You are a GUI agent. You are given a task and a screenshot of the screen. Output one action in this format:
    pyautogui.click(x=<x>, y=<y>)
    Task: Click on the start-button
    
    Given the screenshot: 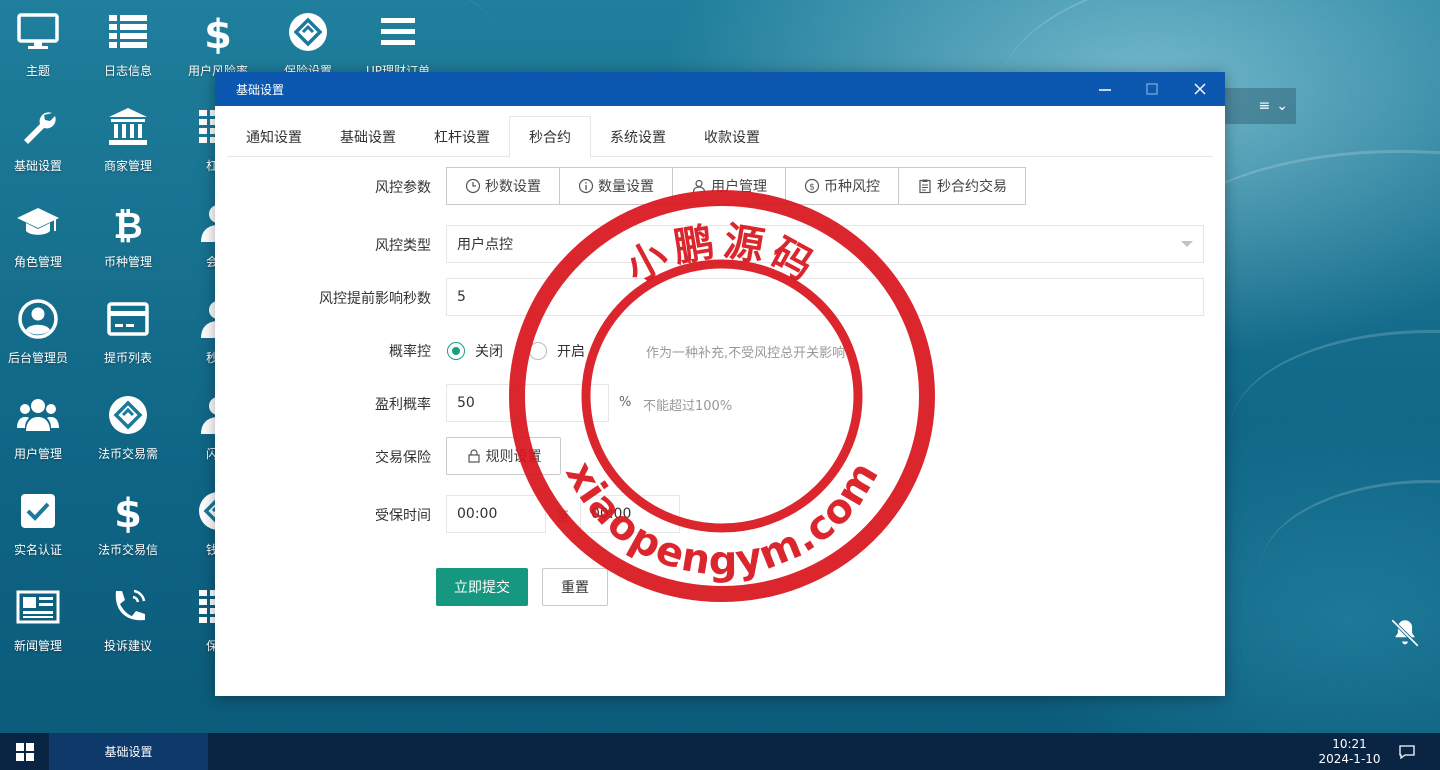 What is the action you would take?
    pyautogui.click(x=24, y=751)
    